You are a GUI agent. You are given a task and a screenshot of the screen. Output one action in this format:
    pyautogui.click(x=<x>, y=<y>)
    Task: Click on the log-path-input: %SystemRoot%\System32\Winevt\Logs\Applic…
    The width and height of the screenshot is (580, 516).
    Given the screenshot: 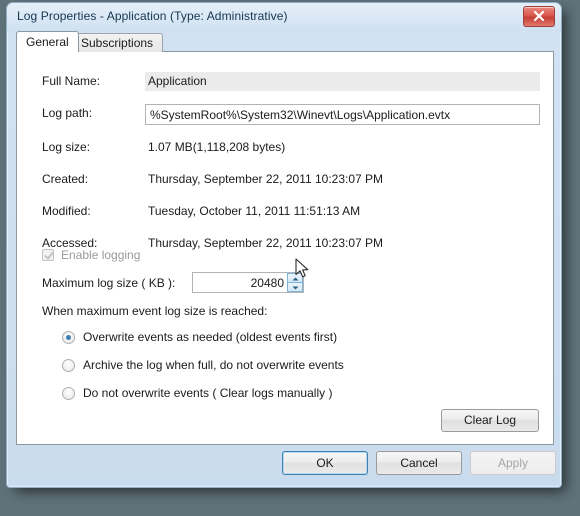 What is the action you would take?
    pyautogui.click(x=342, y=114)
    